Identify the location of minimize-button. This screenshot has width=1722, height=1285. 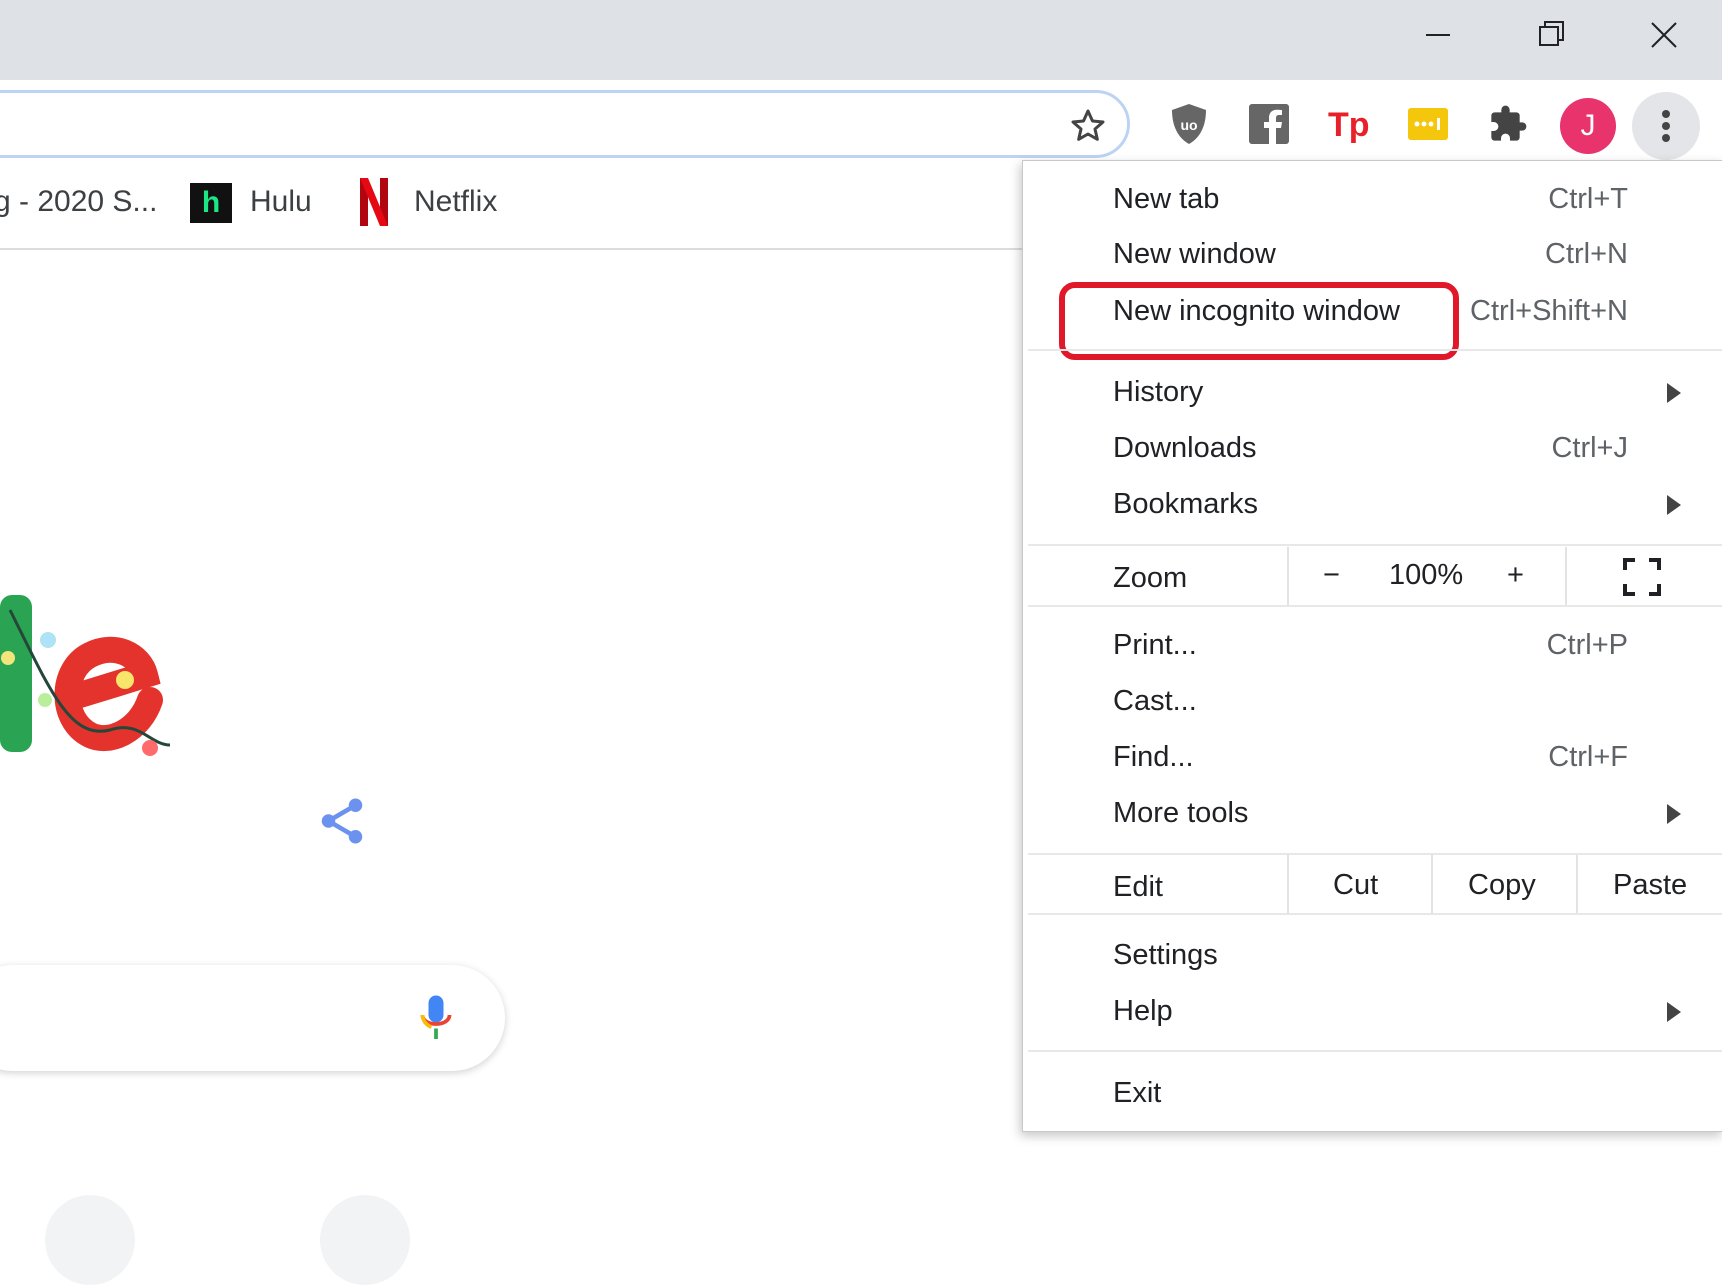
(1438, 35).